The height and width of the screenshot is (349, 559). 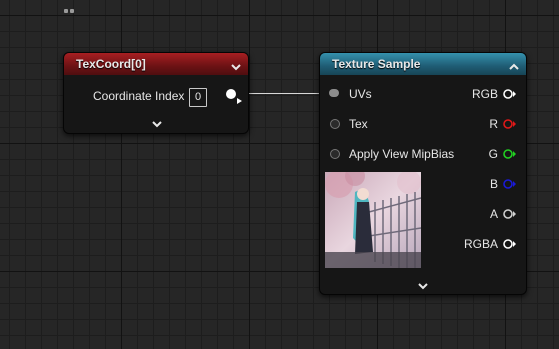 What do you see at coordinates (358, 124) in the screenshot?
I see `tex-input-label: Tex` at bounding box center [358, 124].